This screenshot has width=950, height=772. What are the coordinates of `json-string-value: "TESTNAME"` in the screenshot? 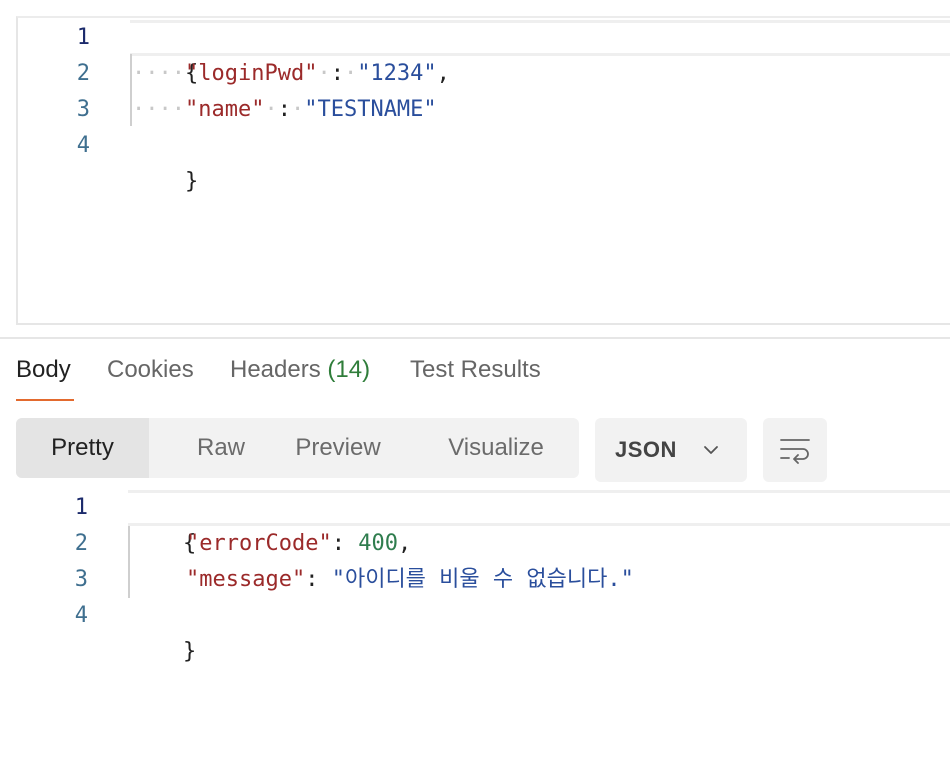 It's located at (370, 109).